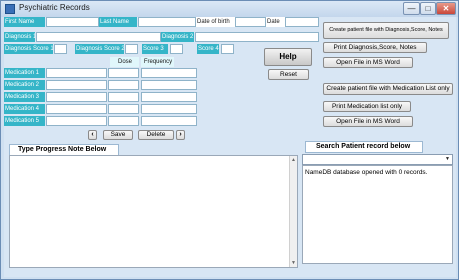  I want to click on minimize-button: —, so click(411, 8).